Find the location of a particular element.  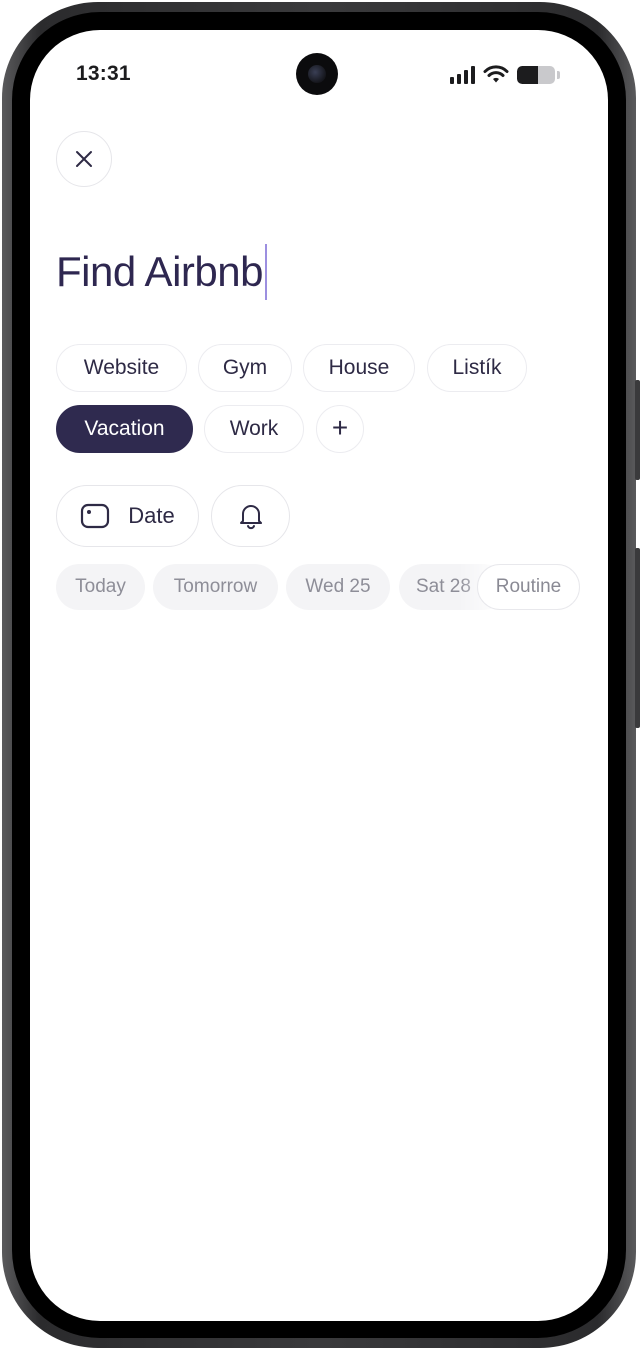

quick-date-wed-25: Wed 25 is located at coordinates (338, 587).